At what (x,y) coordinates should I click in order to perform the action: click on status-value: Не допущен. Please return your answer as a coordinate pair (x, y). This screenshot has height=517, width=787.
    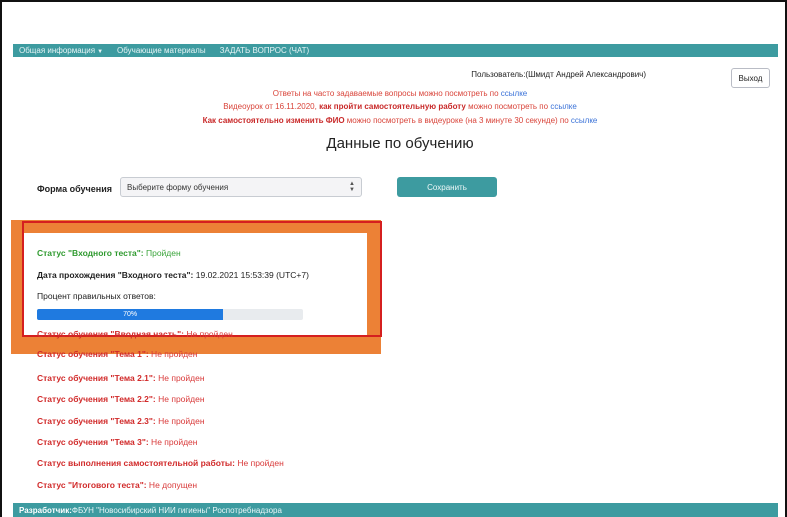
    Looking at the image, I should click on (172, 485).